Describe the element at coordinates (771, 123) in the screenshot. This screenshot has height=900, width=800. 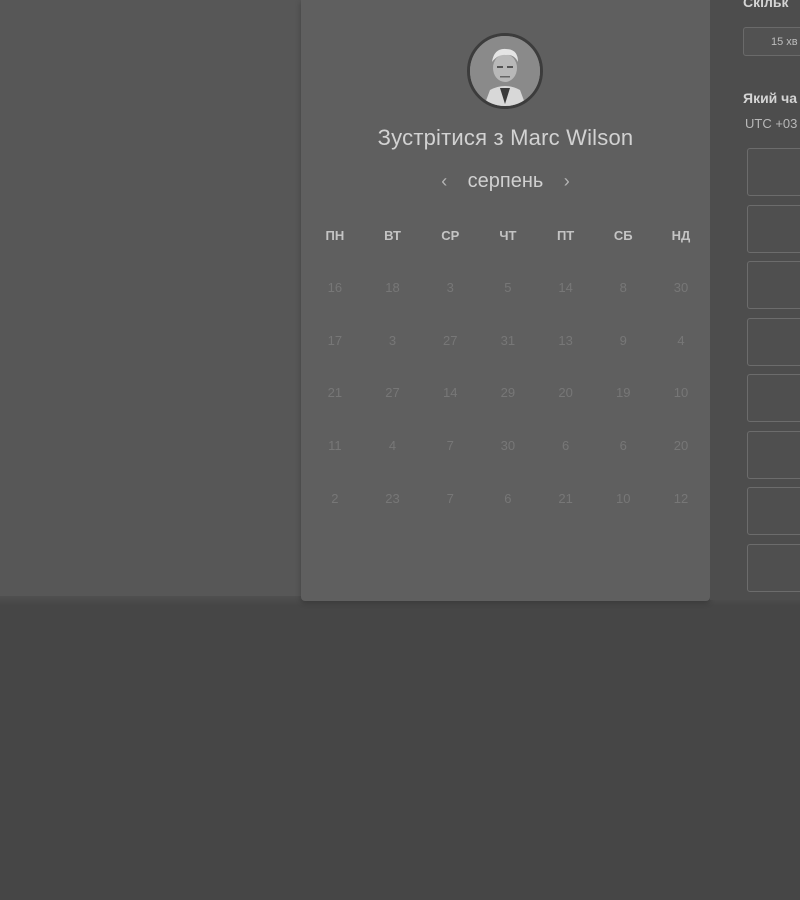
I see `timezone-label: UTC +03` at that location.